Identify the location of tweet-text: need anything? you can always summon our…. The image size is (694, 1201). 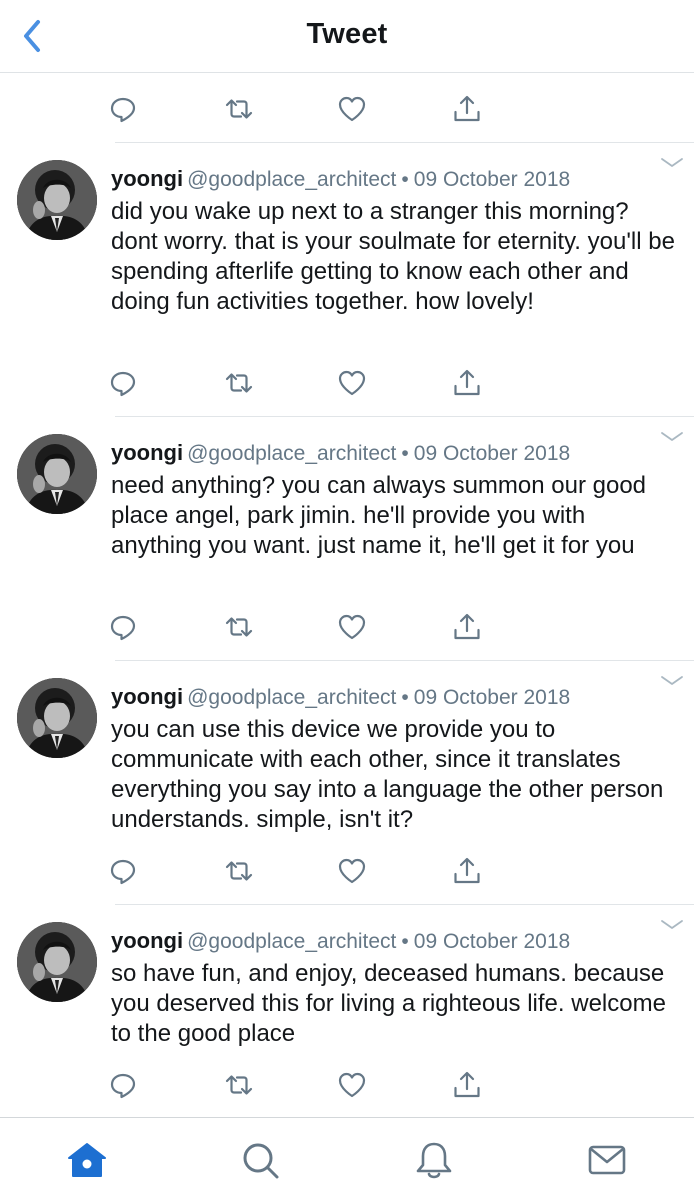
(379, 515).